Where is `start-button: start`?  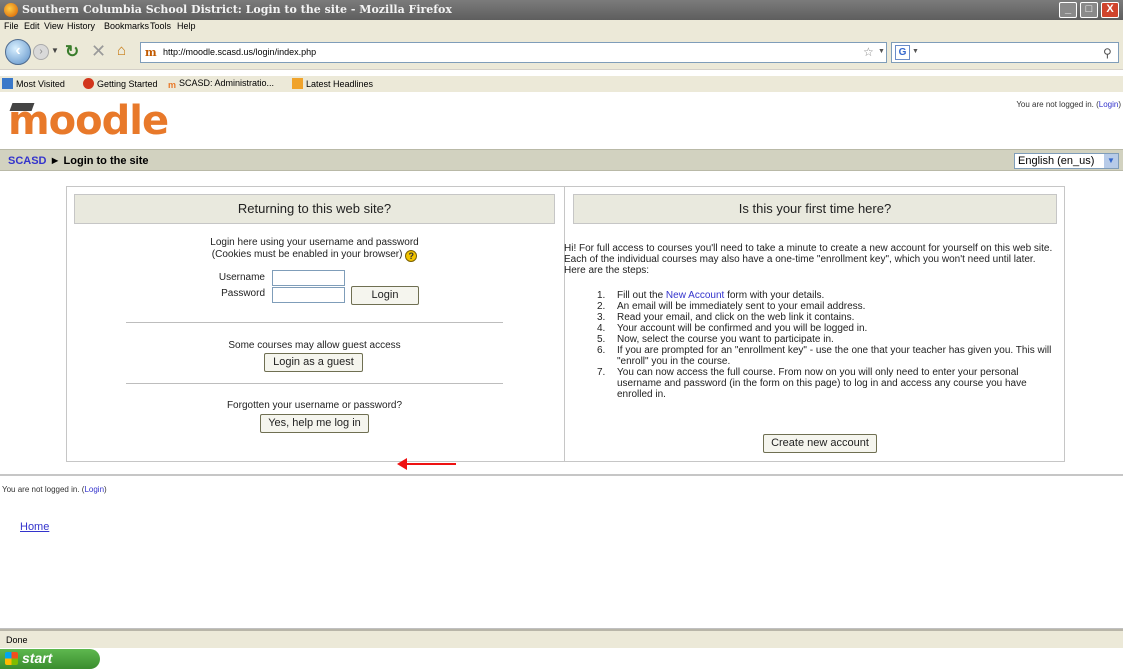 start-button: start is located at coordinates (50, 659).